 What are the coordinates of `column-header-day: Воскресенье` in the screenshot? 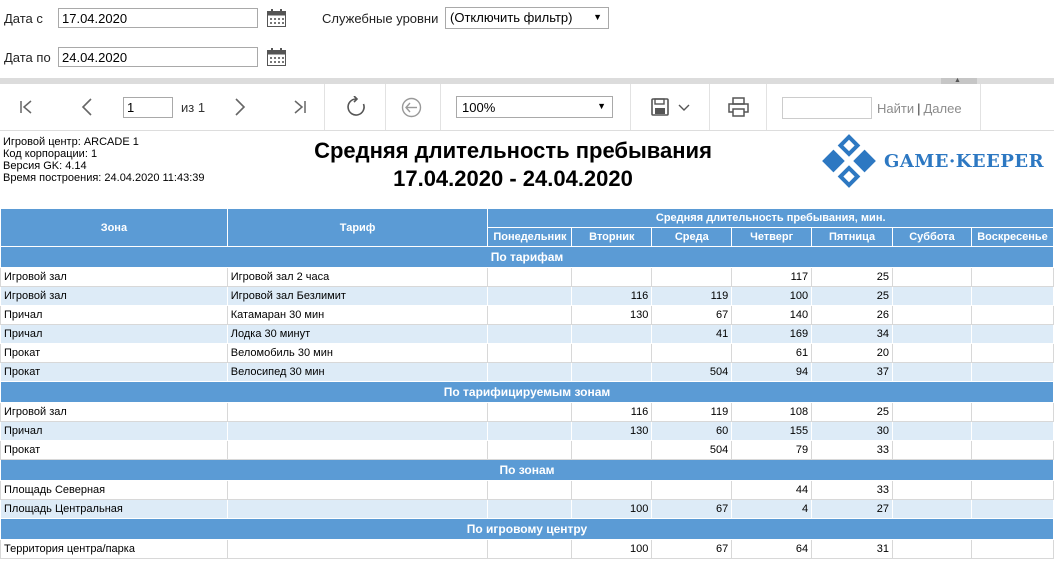 It's located at (1012, 237).